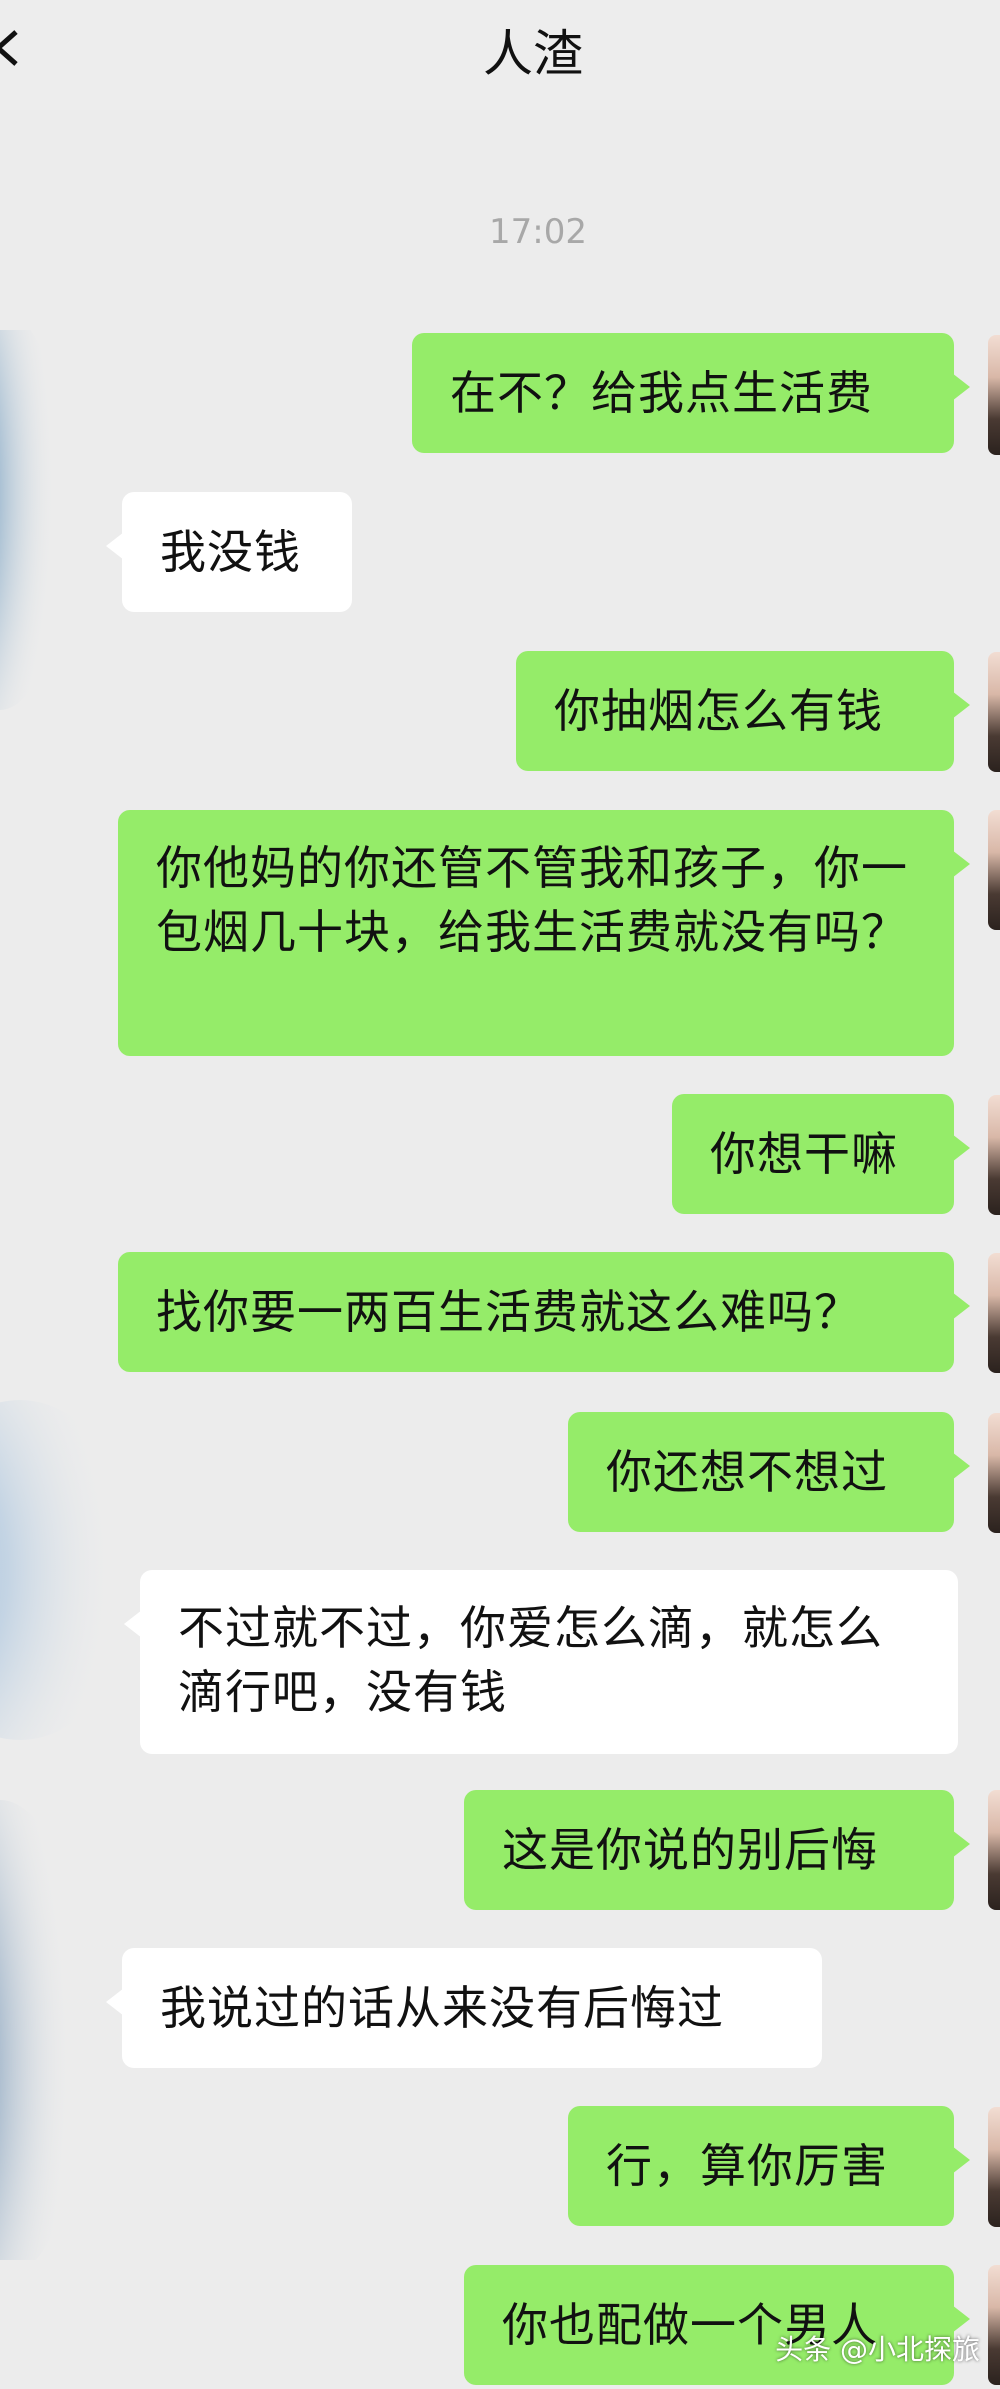 This screenshot has width=1000, height=2389. What do you see at coordinates (769, 1472) in the screenshot?
I see `sent-message-bubble: 你还想不想过` at bounding box center [769, 1472].